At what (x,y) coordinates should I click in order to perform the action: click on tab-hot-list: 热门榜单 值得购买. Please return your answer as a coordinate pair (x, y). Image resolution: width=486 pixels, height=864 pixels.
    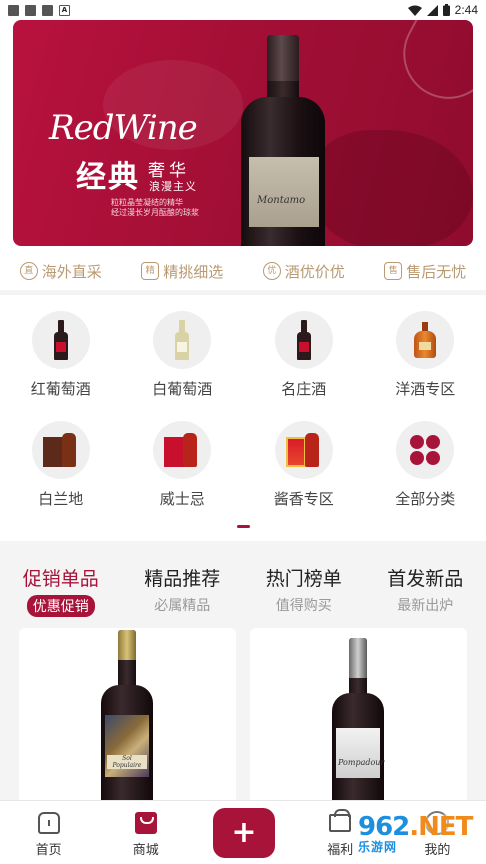
    Looking at the image, I should click on (304, 592).